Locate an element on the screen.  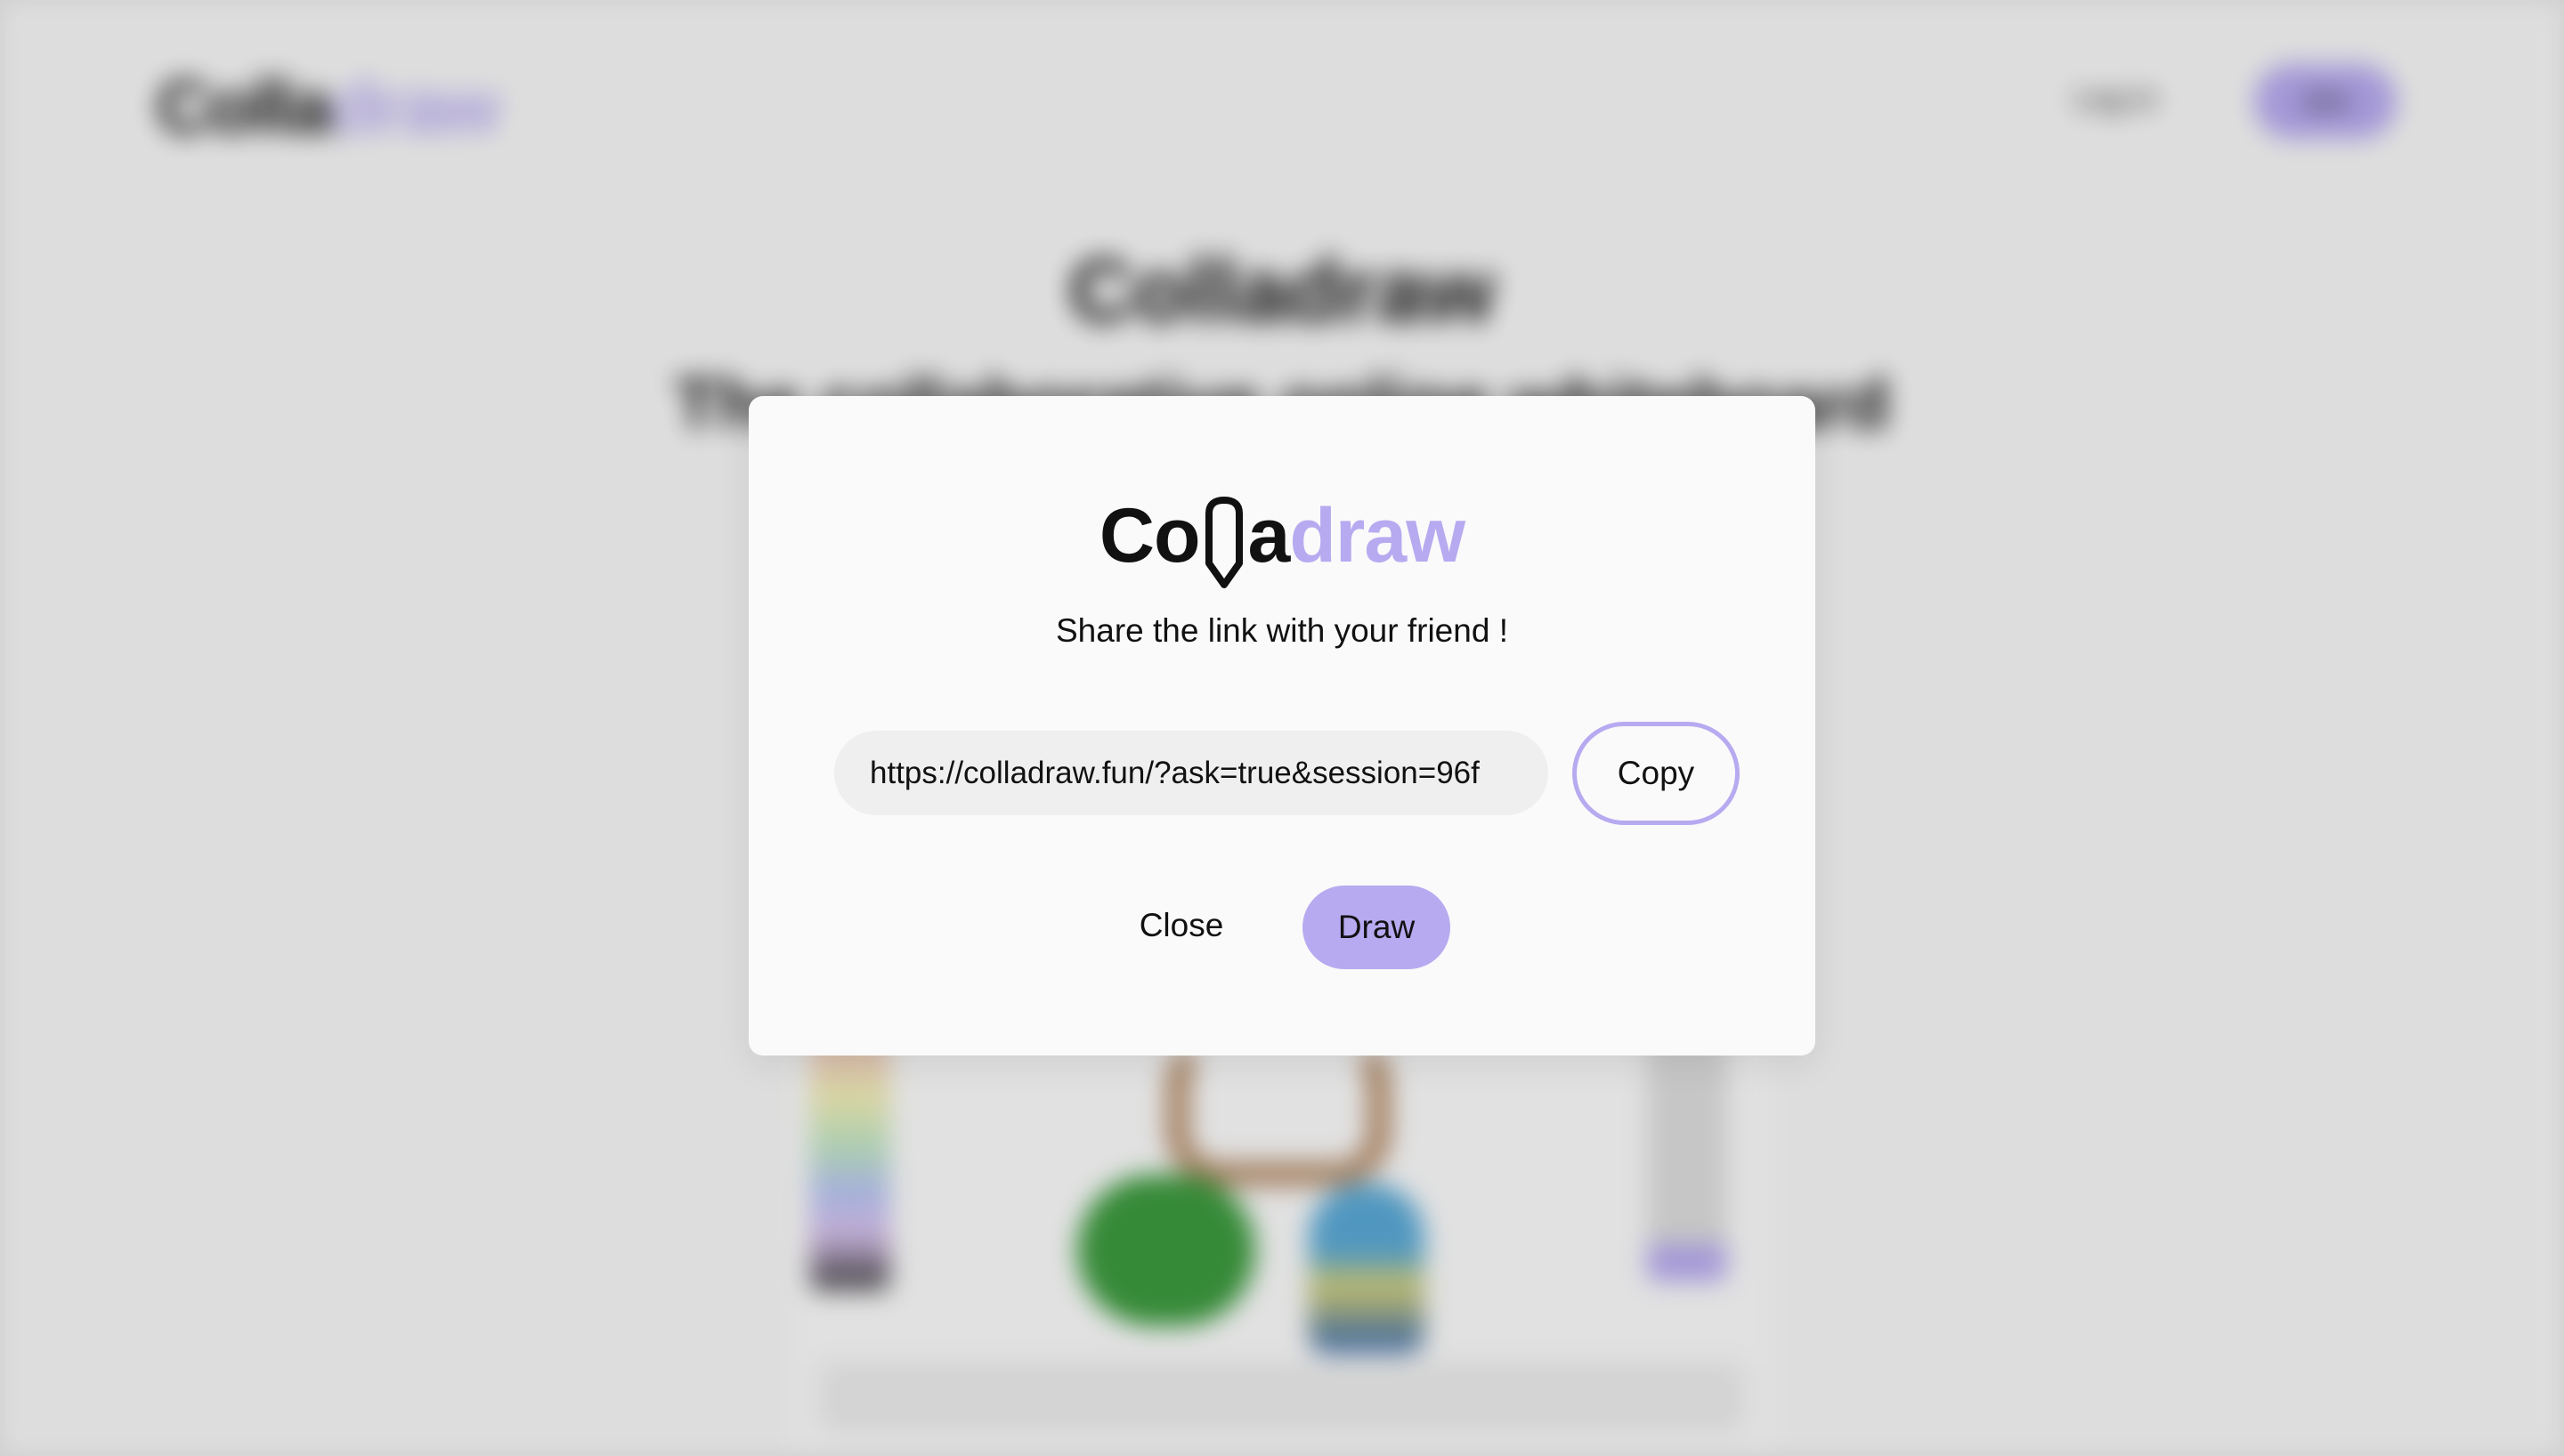
close-button: Close is located at coordinates (1181, 926).